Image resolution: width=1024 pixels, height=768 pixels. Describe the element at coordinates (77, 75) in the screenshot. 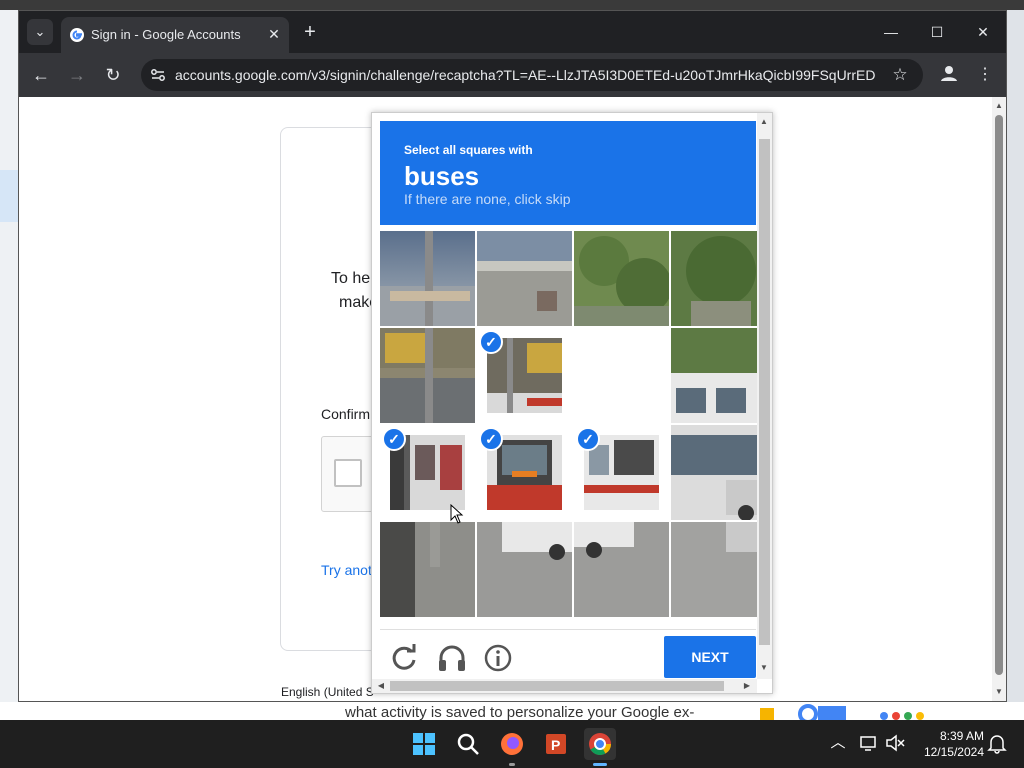

I see `forward-icon: →` at that location.